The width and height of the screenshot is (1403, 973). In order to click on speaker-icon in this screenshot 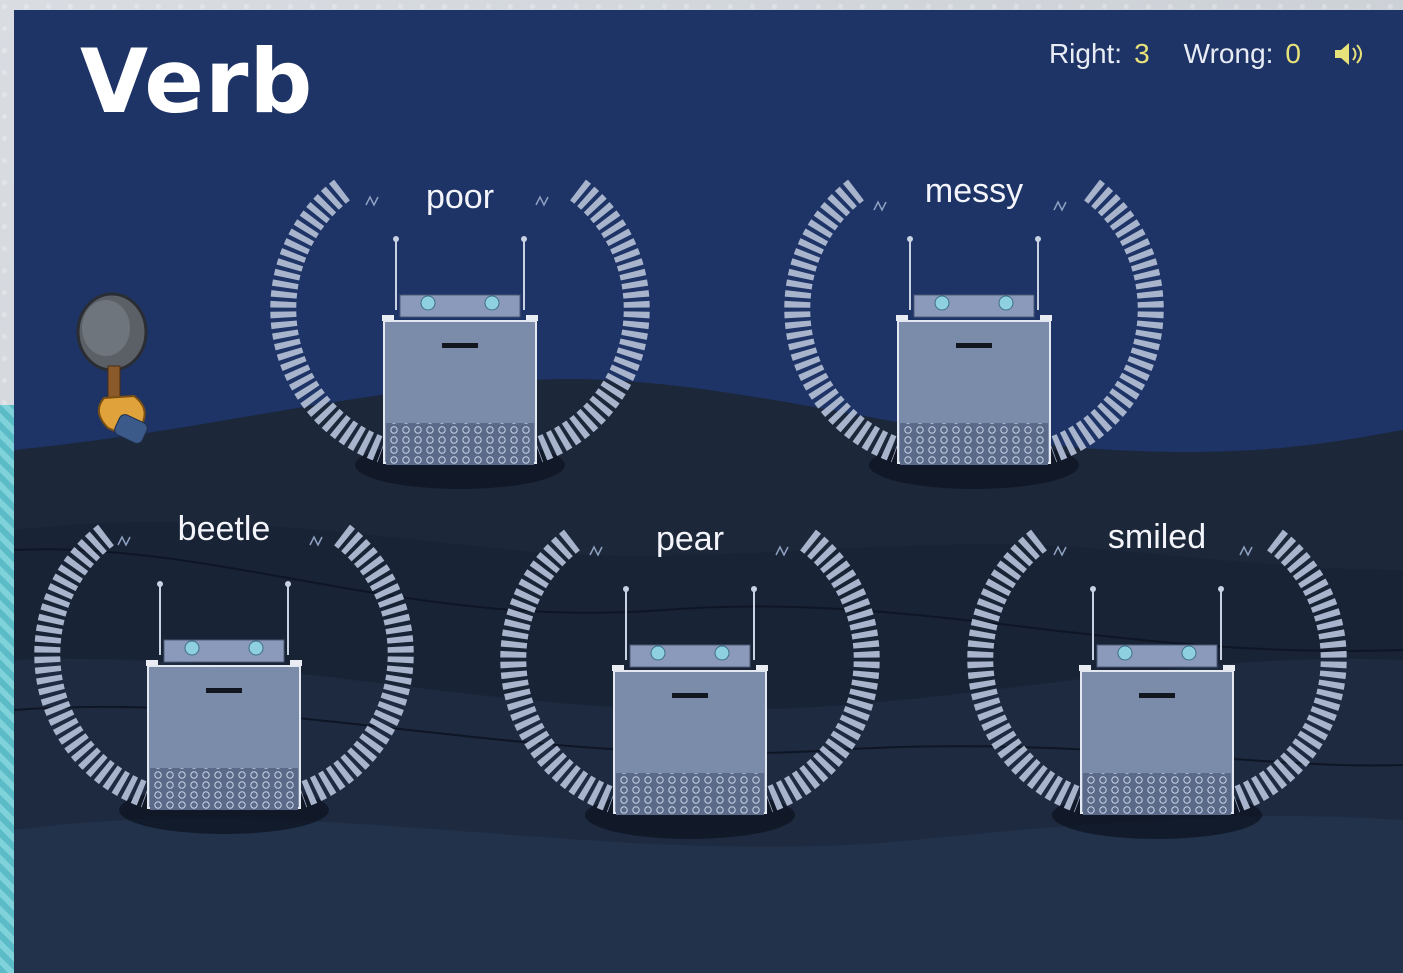, I will do `click(1349, 54)`.